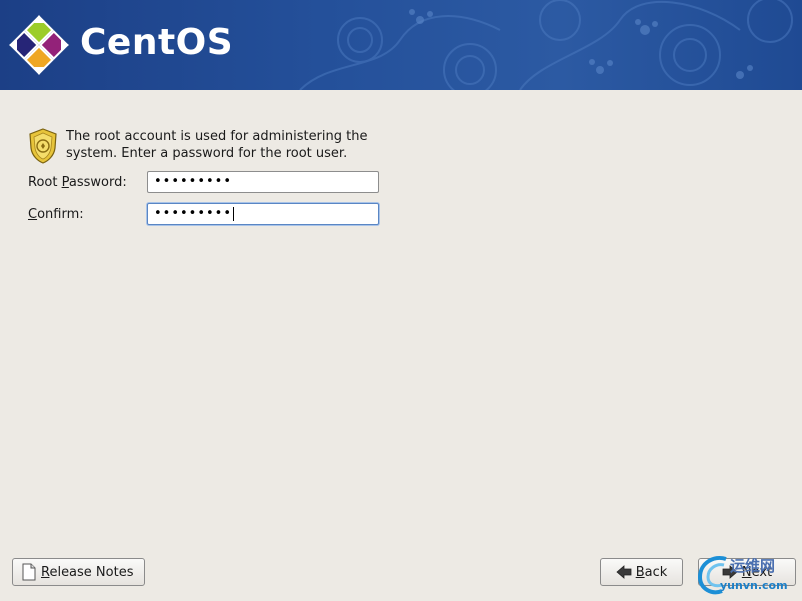 This screenshot has width=802, height=601. I want to click on text-caret, so click(234, 213).